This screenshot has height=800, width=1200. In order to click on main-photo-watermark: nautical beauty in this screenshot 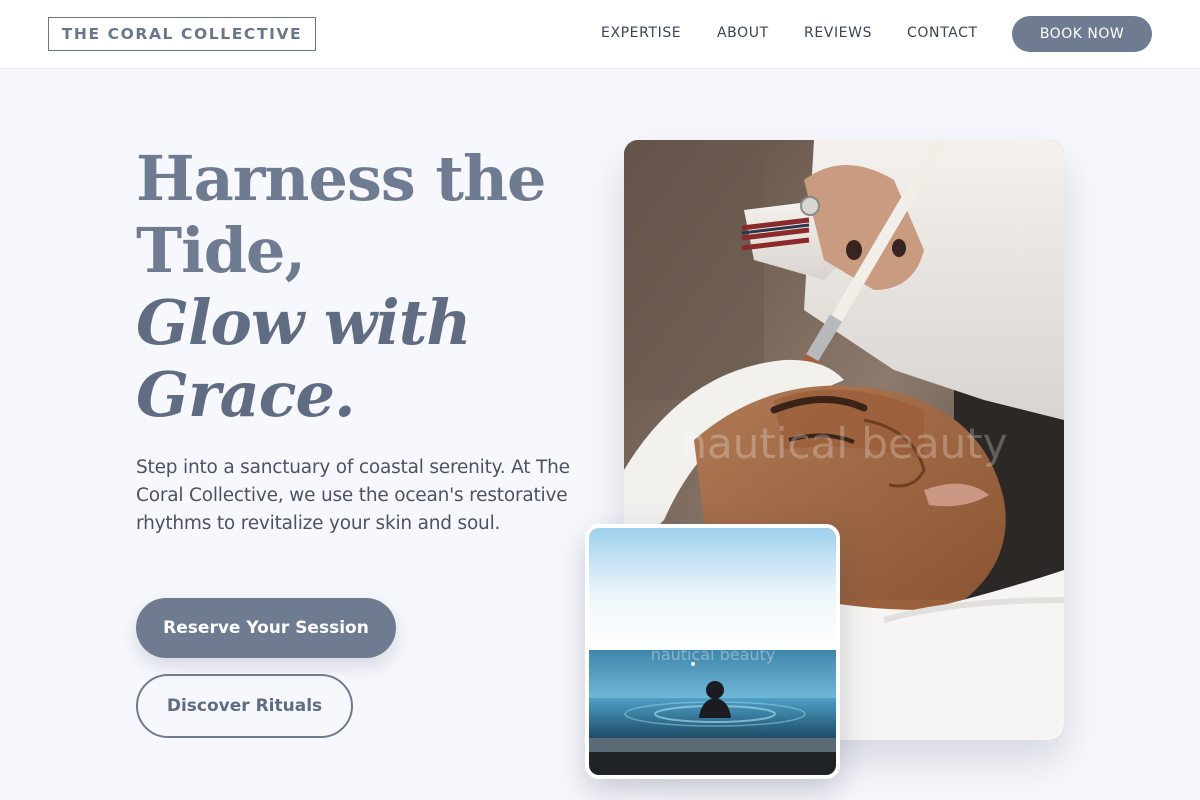, I will do `click(843, 443)`.